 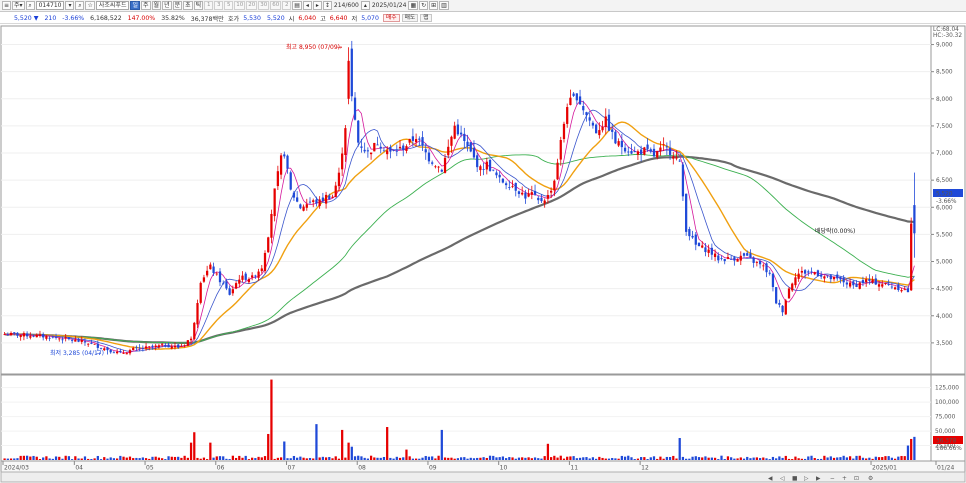 What do you see at coordinates (146, 5) in the screenshot?
I see `period-week-button: 주` at bounding box center [146, 5].